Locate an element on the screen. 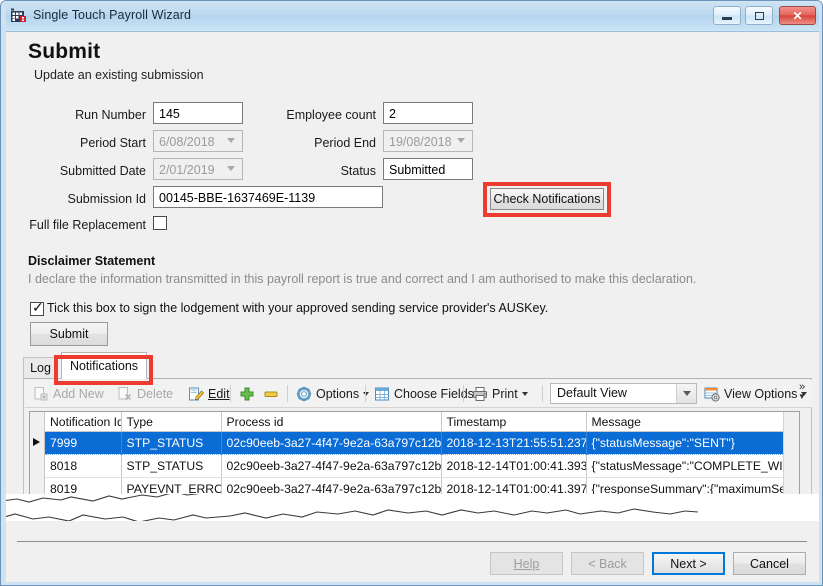 The height and width of the screenshot is (586, 823). full-file-replacement-checkbox is located at coordinates (160, 223).